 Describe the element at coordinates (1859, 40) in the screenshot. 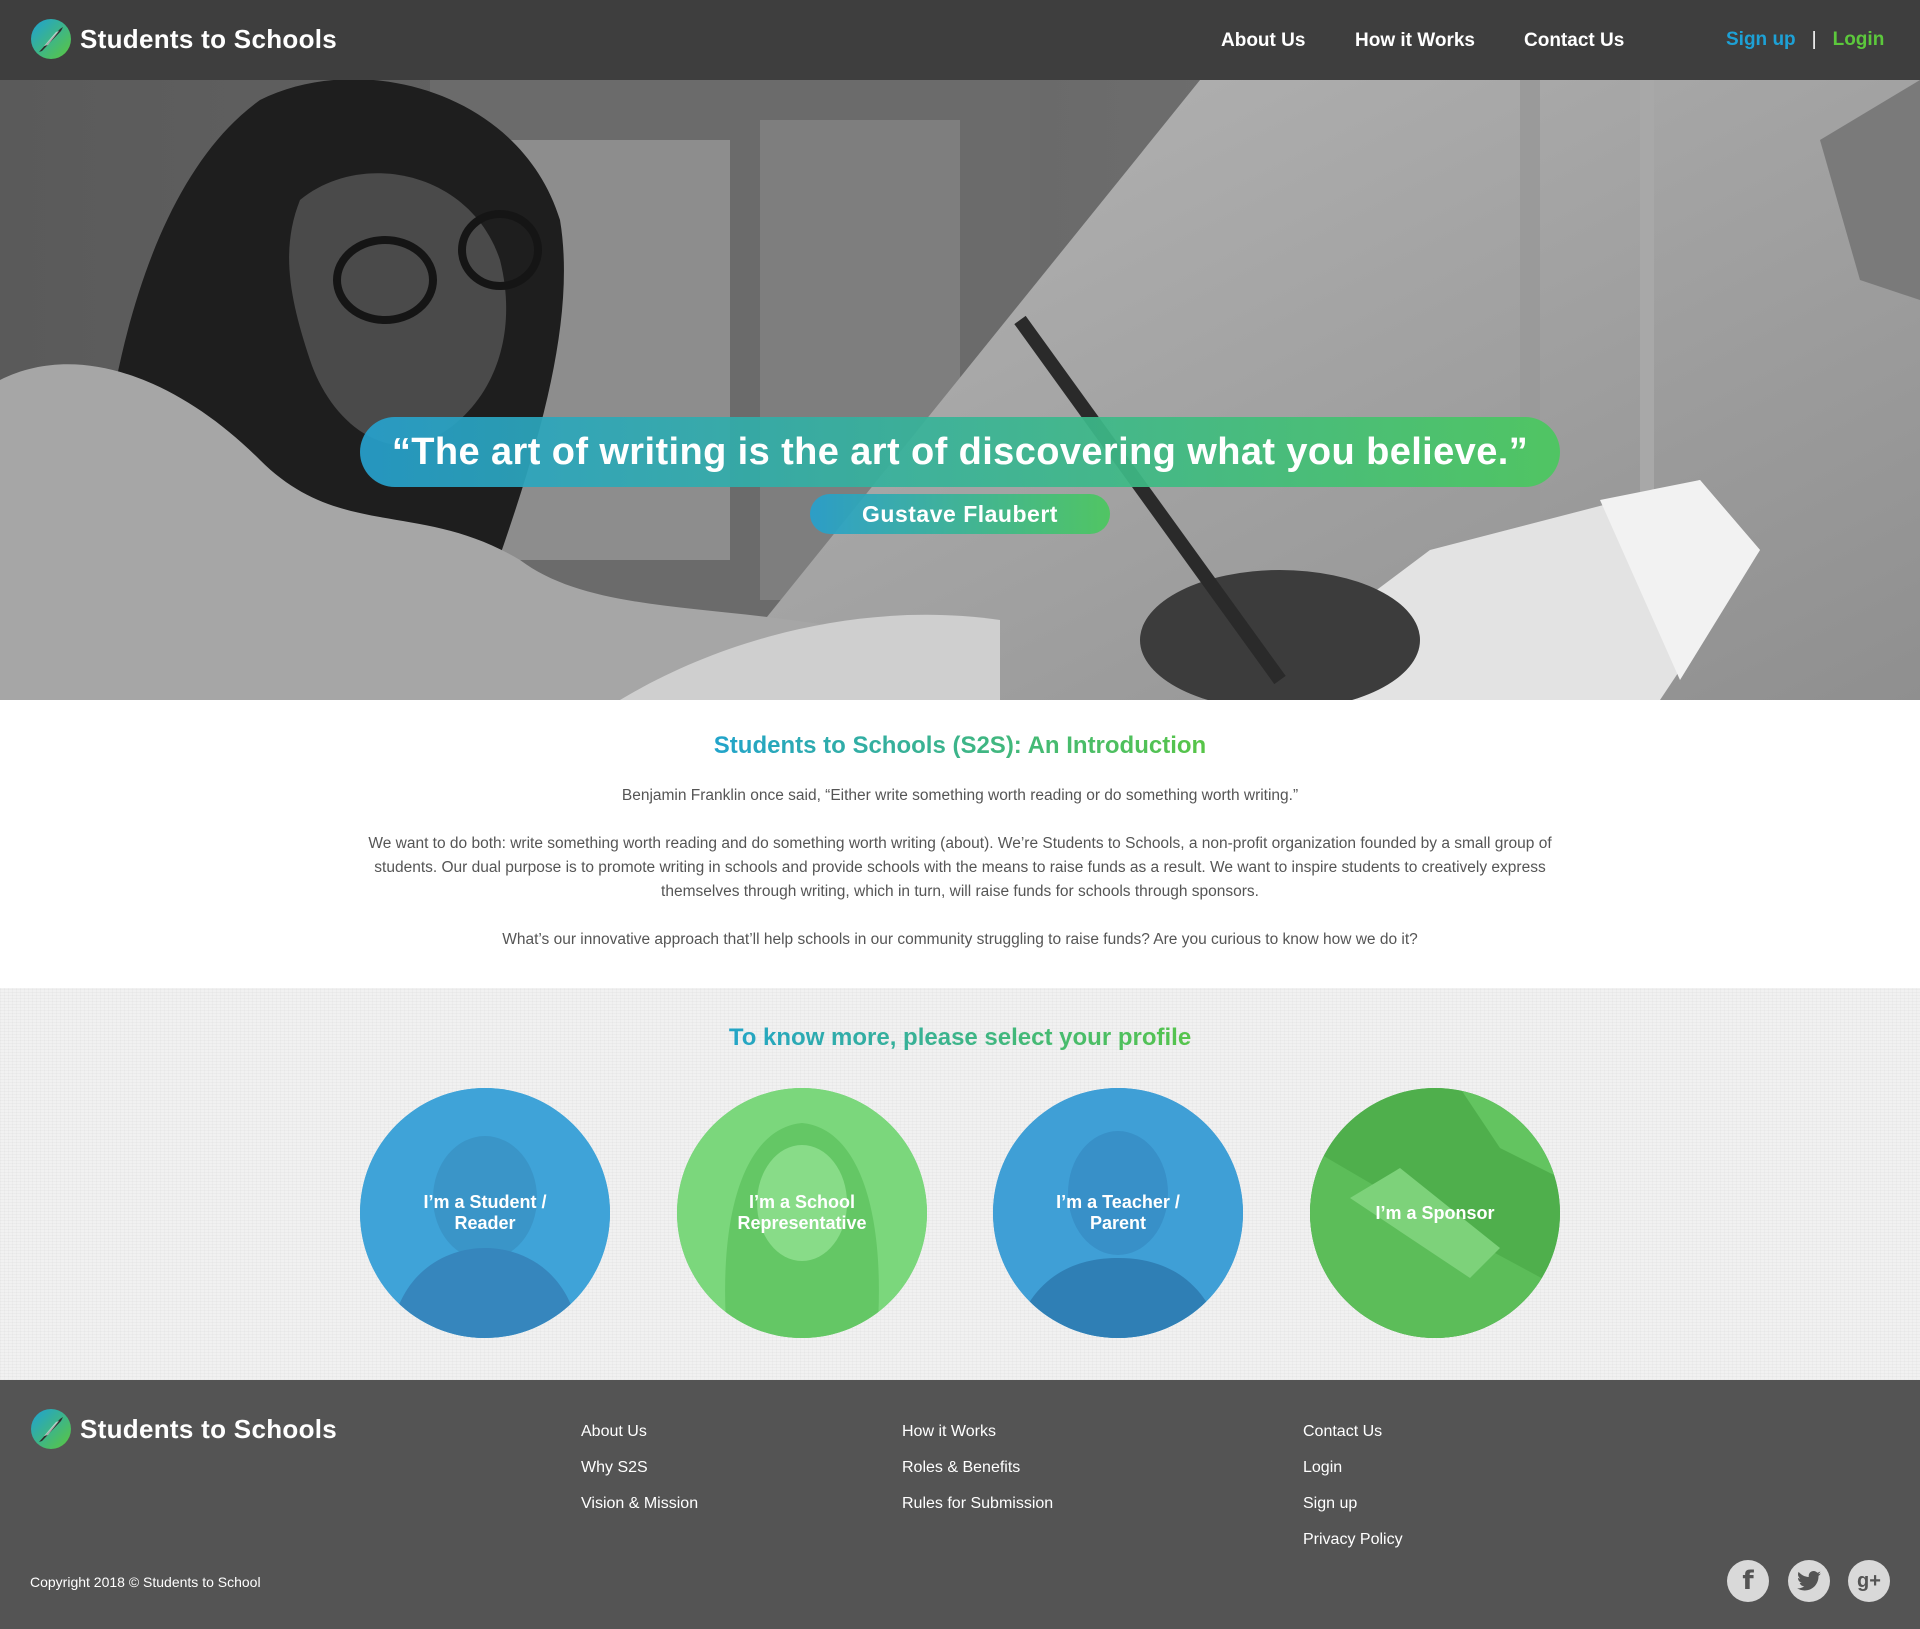

I see `login-link: Login` at that location.